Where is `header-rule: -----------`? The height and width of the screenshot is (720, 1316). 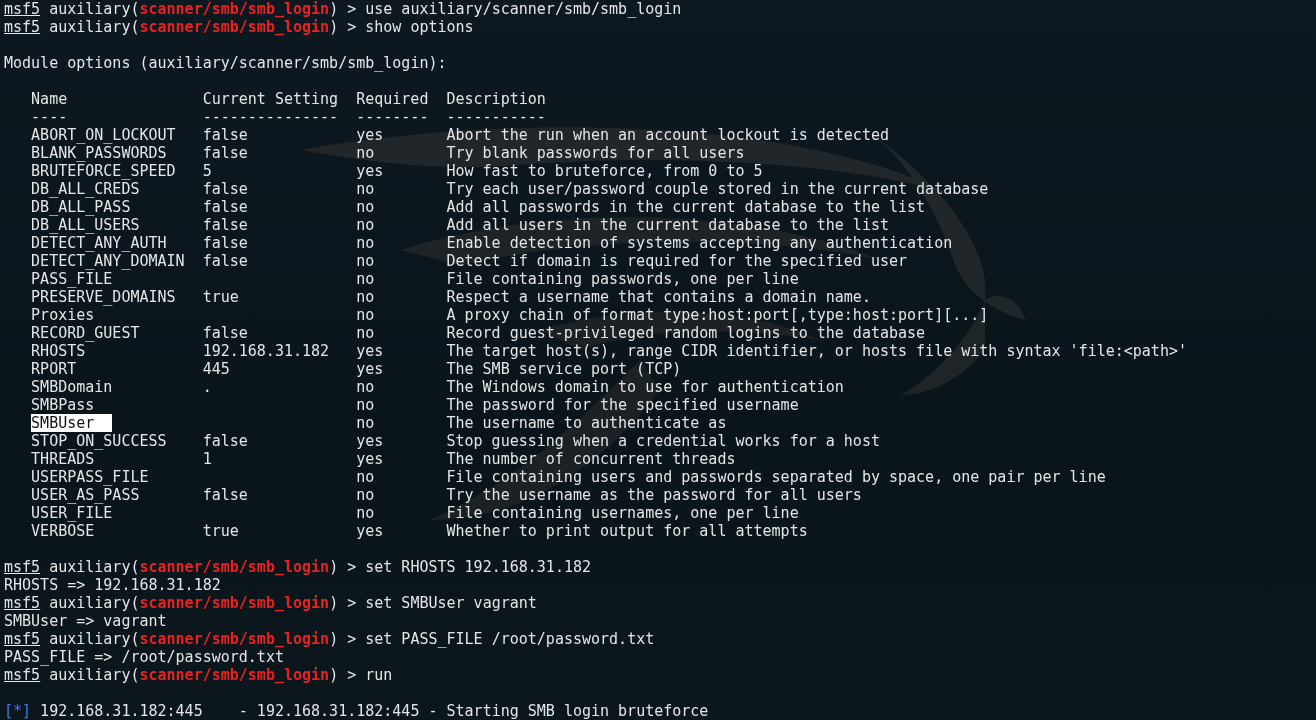
header-rule: ----------- is located at coordinates (496, 117).